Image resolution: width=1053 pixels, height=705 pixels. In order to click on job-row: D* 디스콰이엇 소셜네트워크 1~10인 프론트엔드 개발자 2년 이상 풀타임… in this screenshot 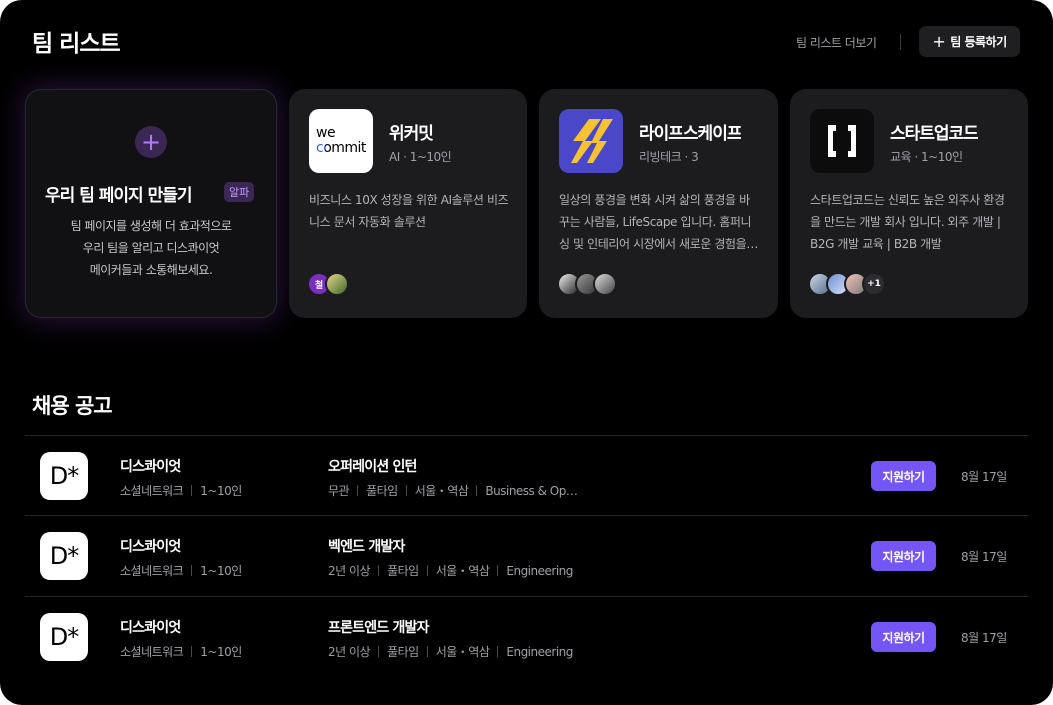, I will do `click(526, 636)`.